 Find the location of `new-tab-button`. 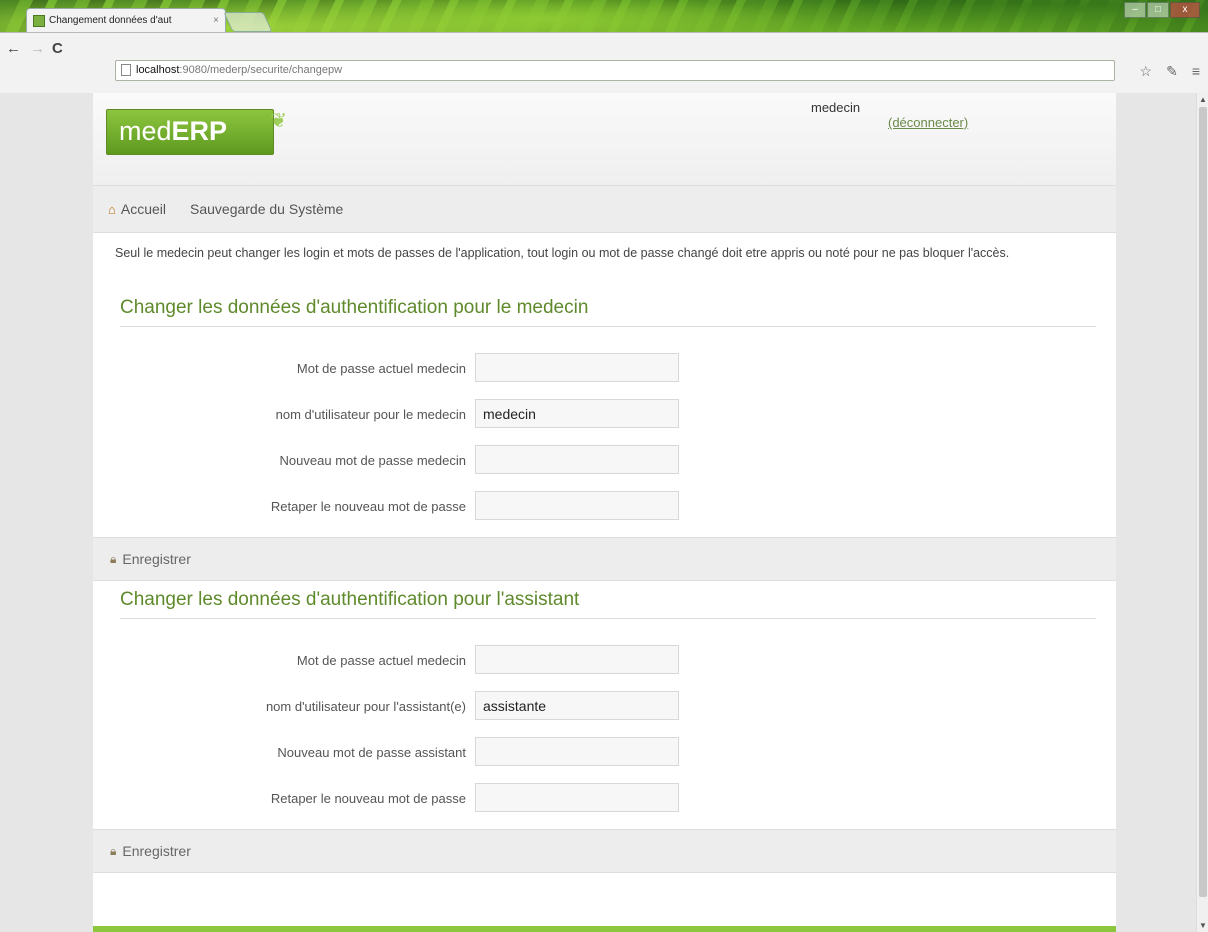

new-tab-button is located at coordinates (248, 22).